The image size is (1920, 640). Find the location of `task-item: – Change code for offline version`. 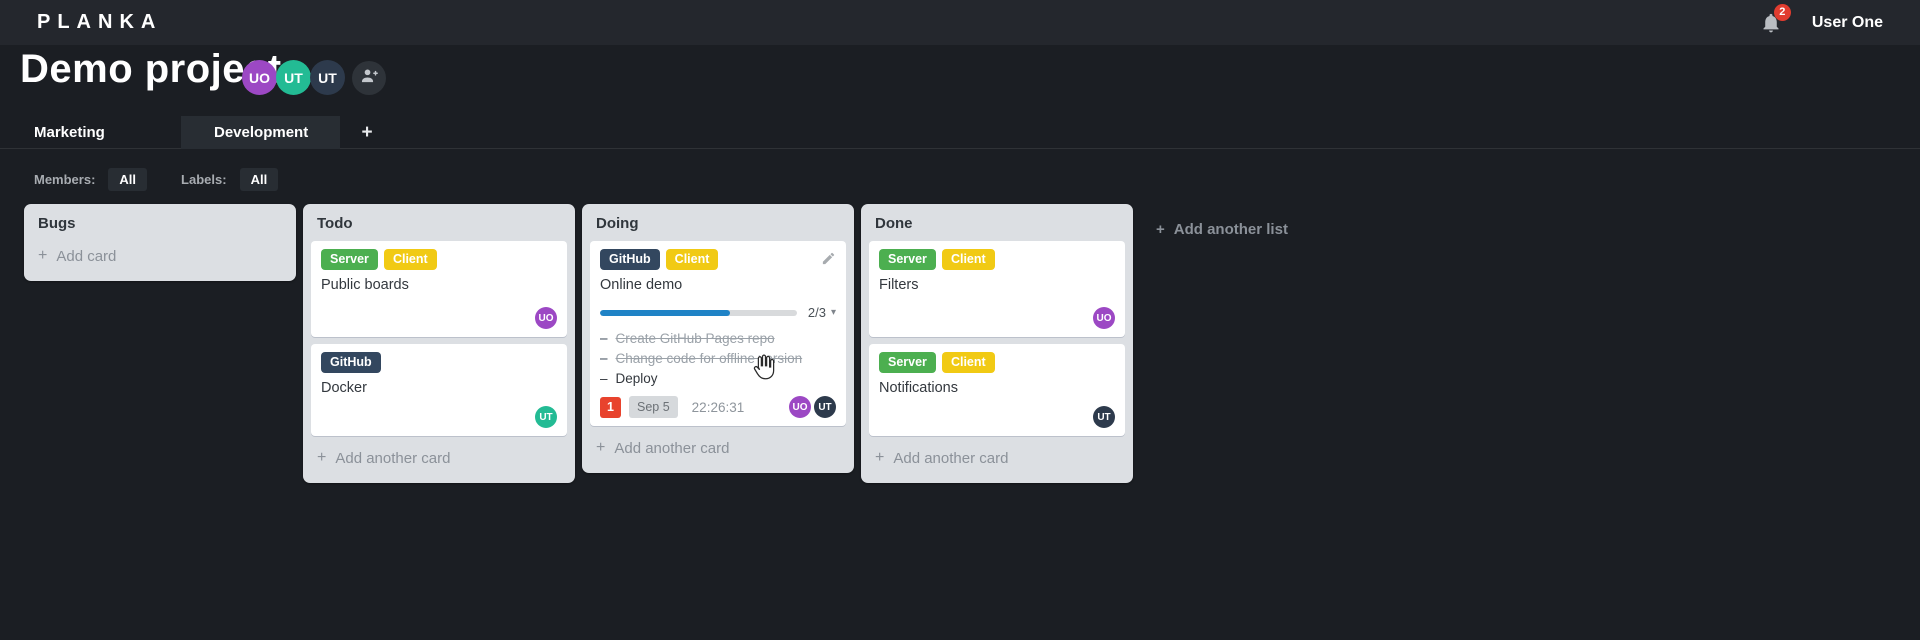

task-item: – Change code for offline version is located at coordinates (718, 359).